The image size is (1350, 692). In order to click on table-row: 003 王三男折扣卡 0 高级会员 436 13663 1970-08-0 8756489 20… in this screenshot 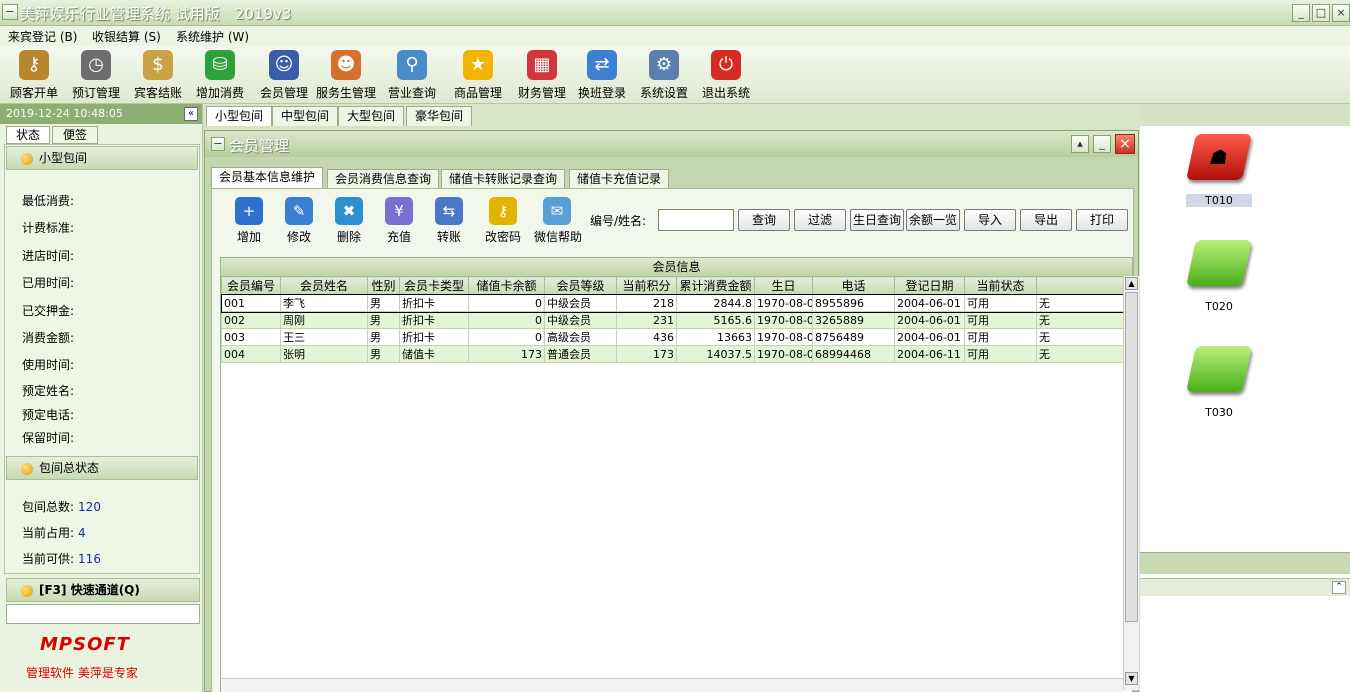, I will do `click(672, 337)`.